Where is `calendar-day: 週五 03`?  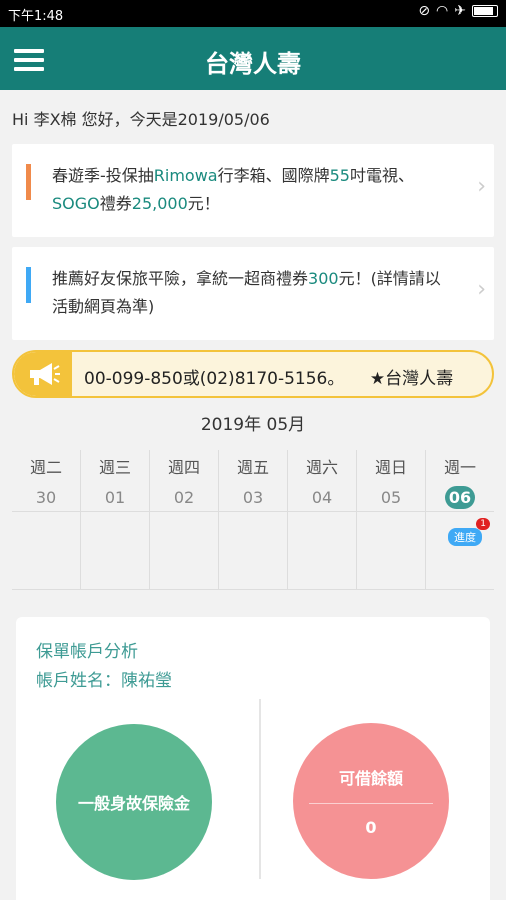
calendar-day: 週五 03 is located at coordinates (253, 480).